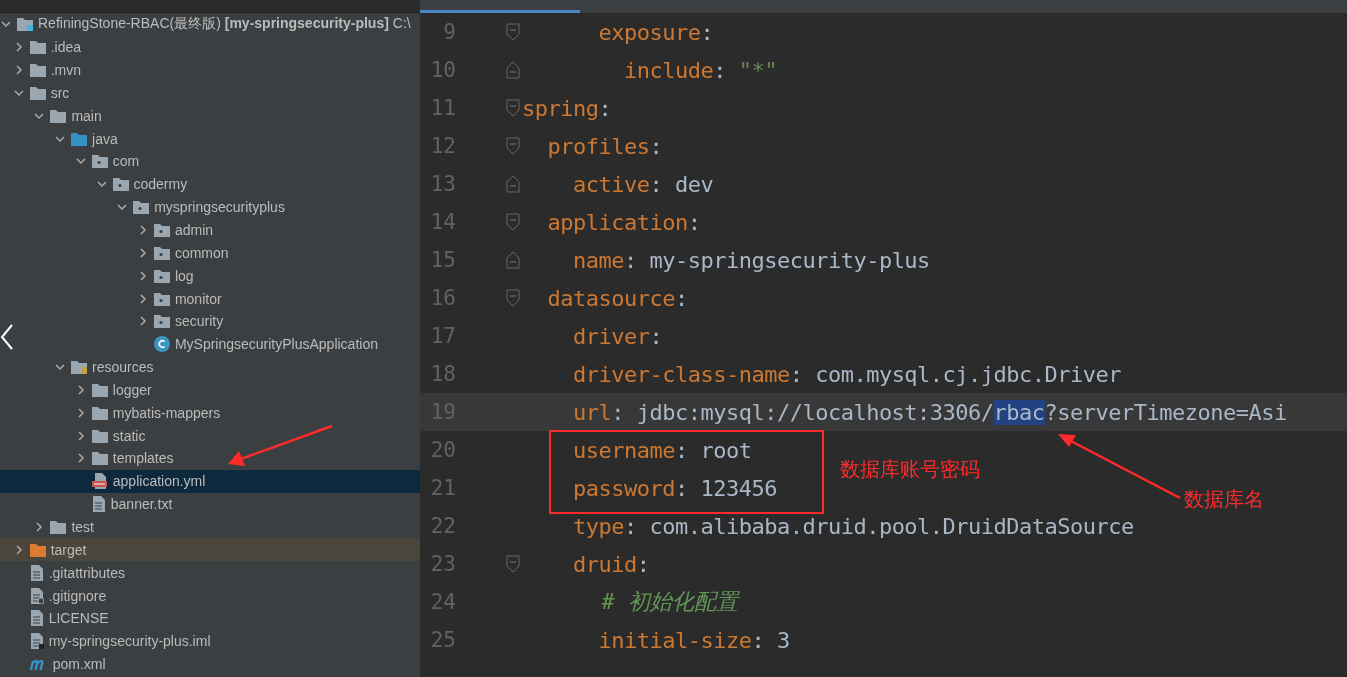 Image resolution: width=1347 pixels, height=677 pixels. What do you see at coordinates (210, 230) in the screenshot?
I see `tree-item: admin` at bounding box center [210, 230].